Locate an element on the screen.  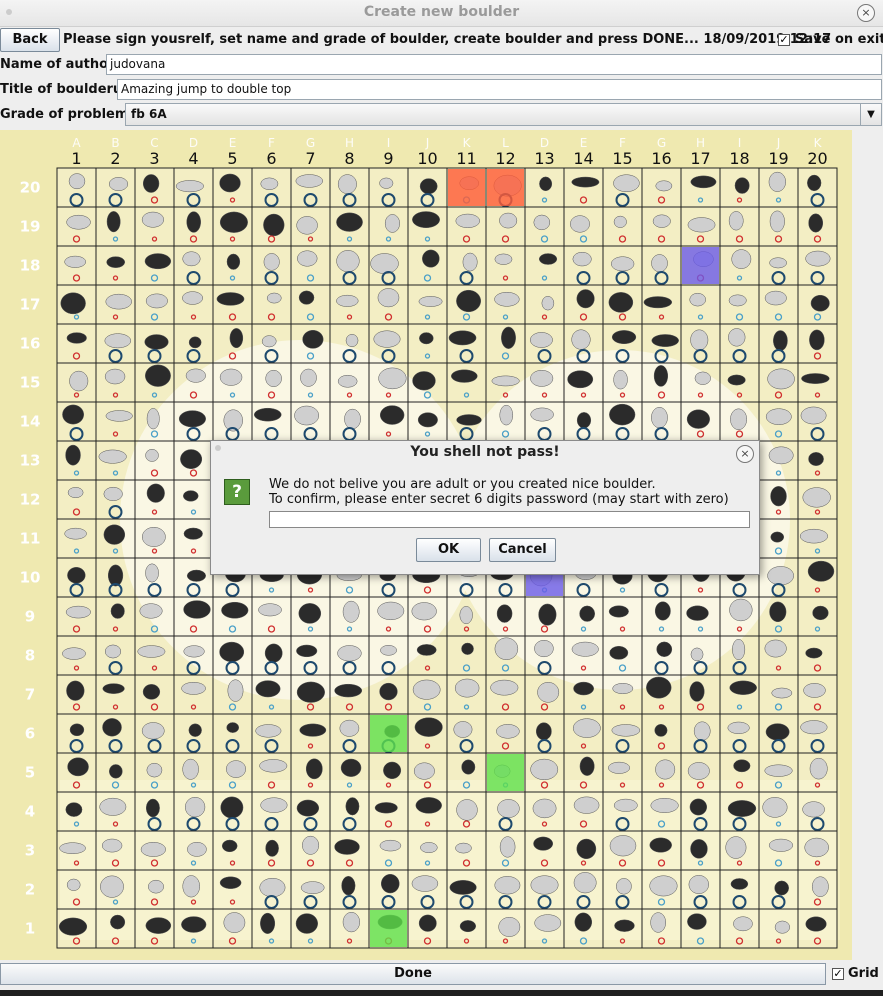
title-field: Amazing jump to double top is located at coordinates (499, 89).